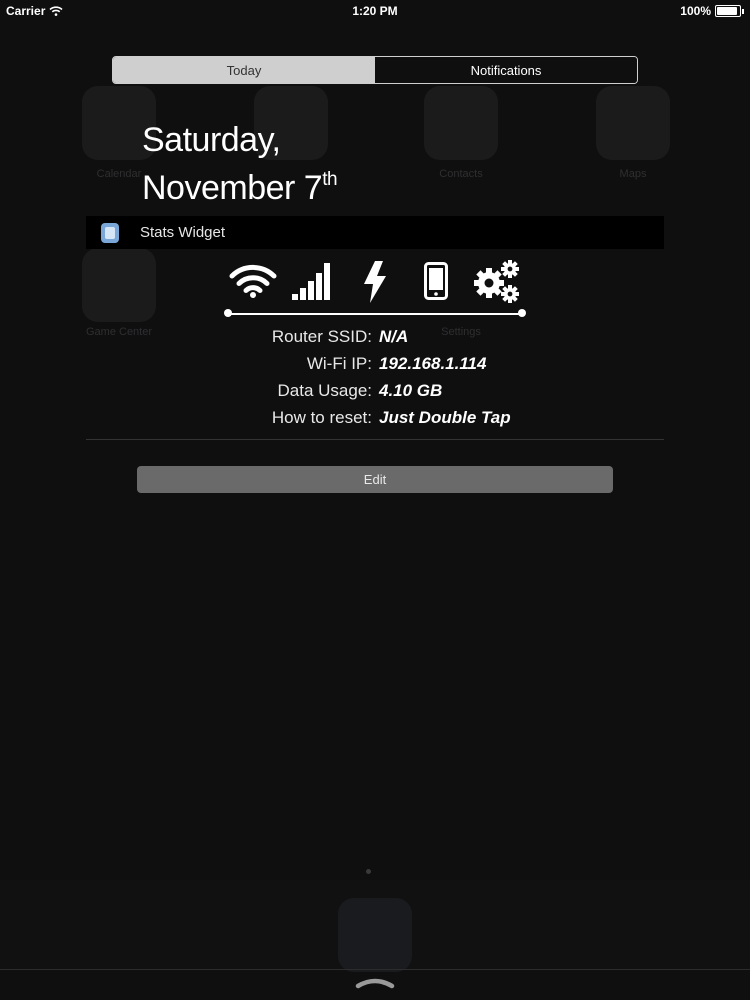 The width and height of the screenshot is (750, 1000). I want to click on gears-icon, so click(497, 281).